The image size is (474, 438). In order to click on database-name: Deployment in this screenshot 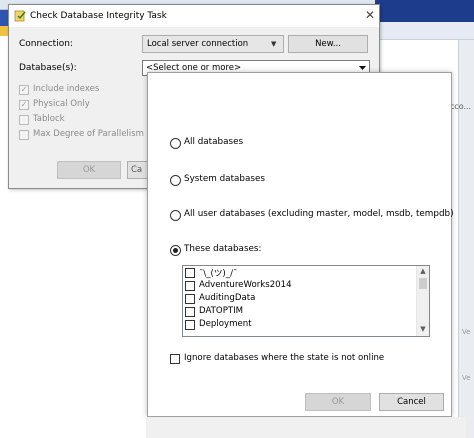, I will do `click(225, 324)`.